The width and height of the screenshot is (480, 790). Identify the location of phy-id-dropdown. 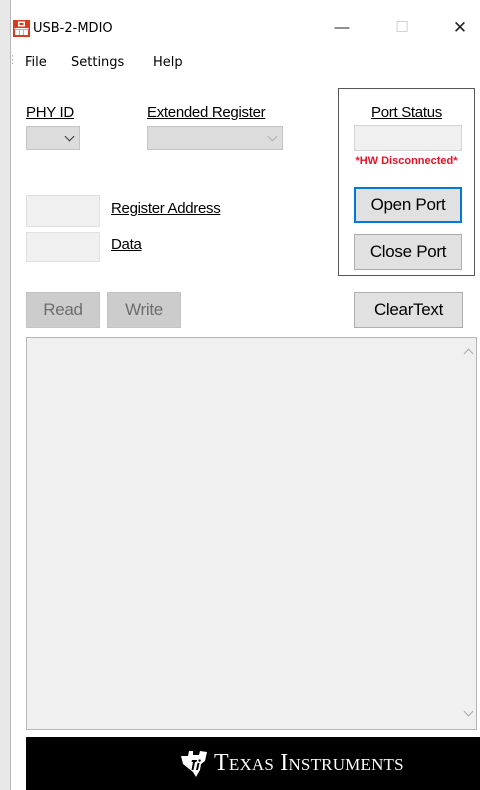
(53, 138).